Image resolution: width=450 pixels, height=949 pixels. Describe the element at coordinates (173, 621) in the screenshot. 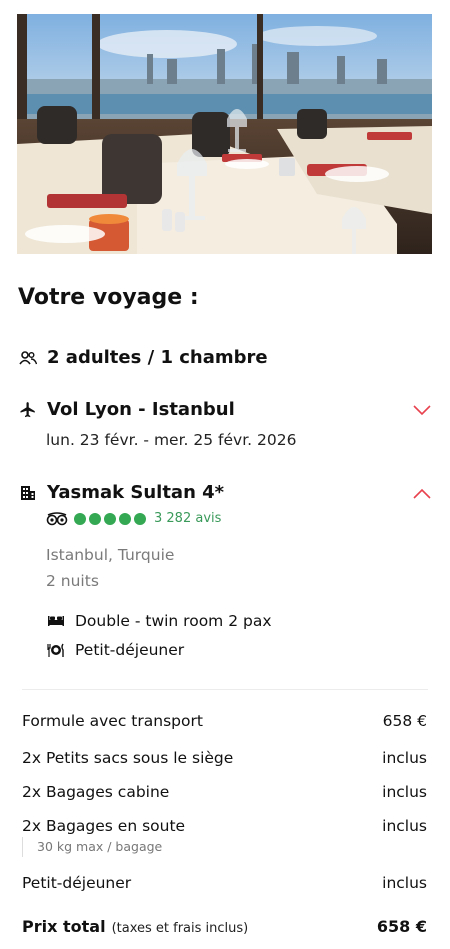

I see `room-label: Double - twin room 2 pax` at that location.